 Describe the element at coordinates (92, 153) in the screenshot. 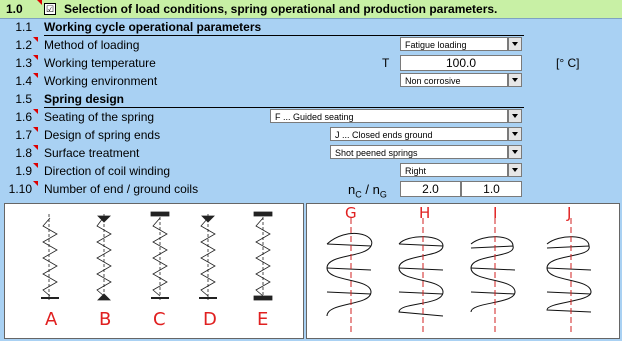

I see `row-label: Surface treatment` at that location.